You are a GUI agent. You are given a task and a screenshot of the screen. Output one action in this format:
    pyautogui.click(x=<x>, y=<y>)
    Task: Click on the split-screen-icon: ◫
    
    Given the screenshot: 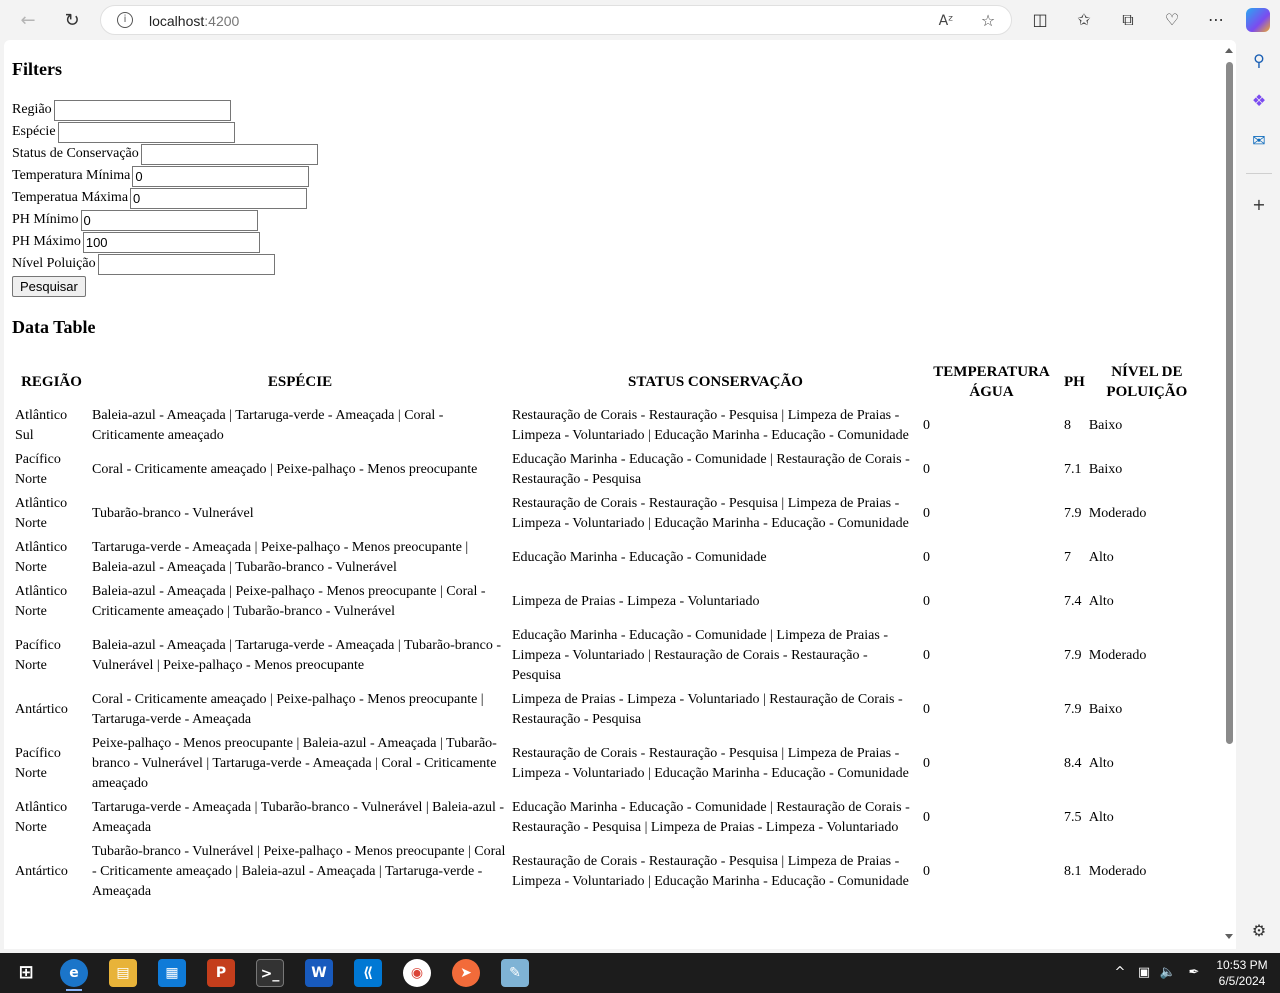 What is the action you would take?
    pyautogui.click(x=1040, y=20)
    